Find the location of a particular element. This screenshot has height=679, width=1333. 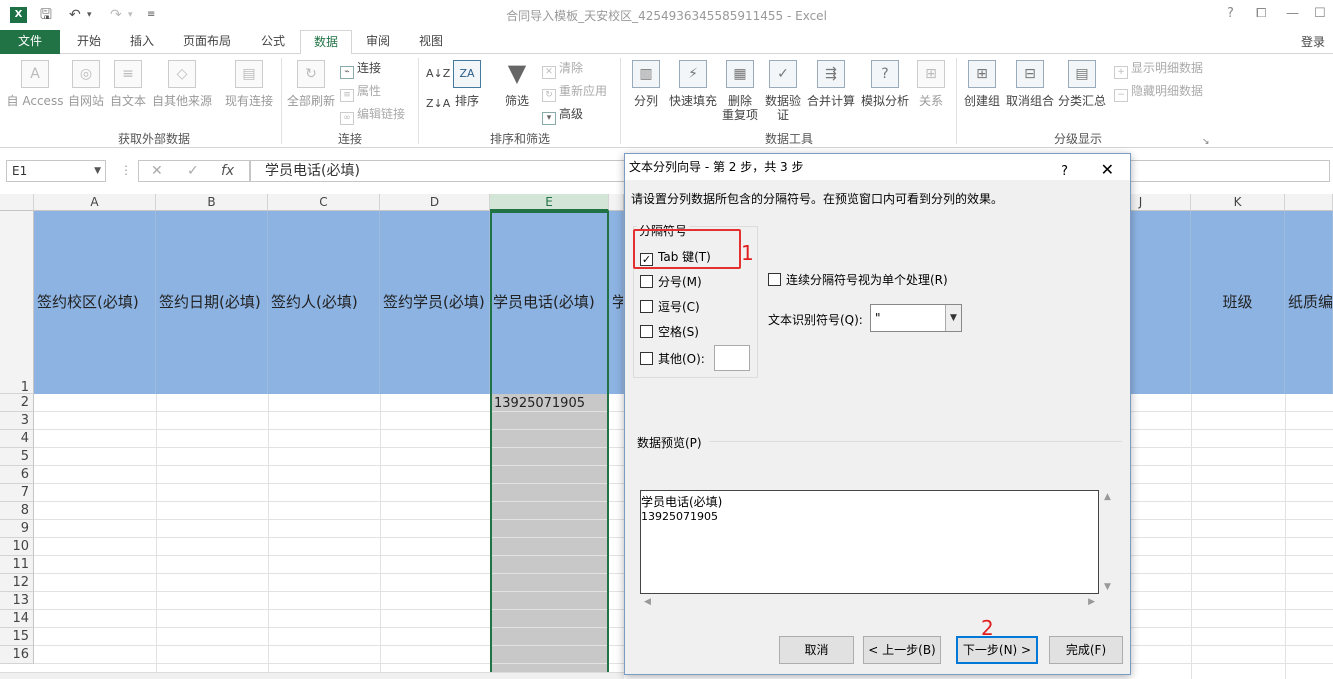

tab-insert: 插入 is located at coordinates (142, 42).